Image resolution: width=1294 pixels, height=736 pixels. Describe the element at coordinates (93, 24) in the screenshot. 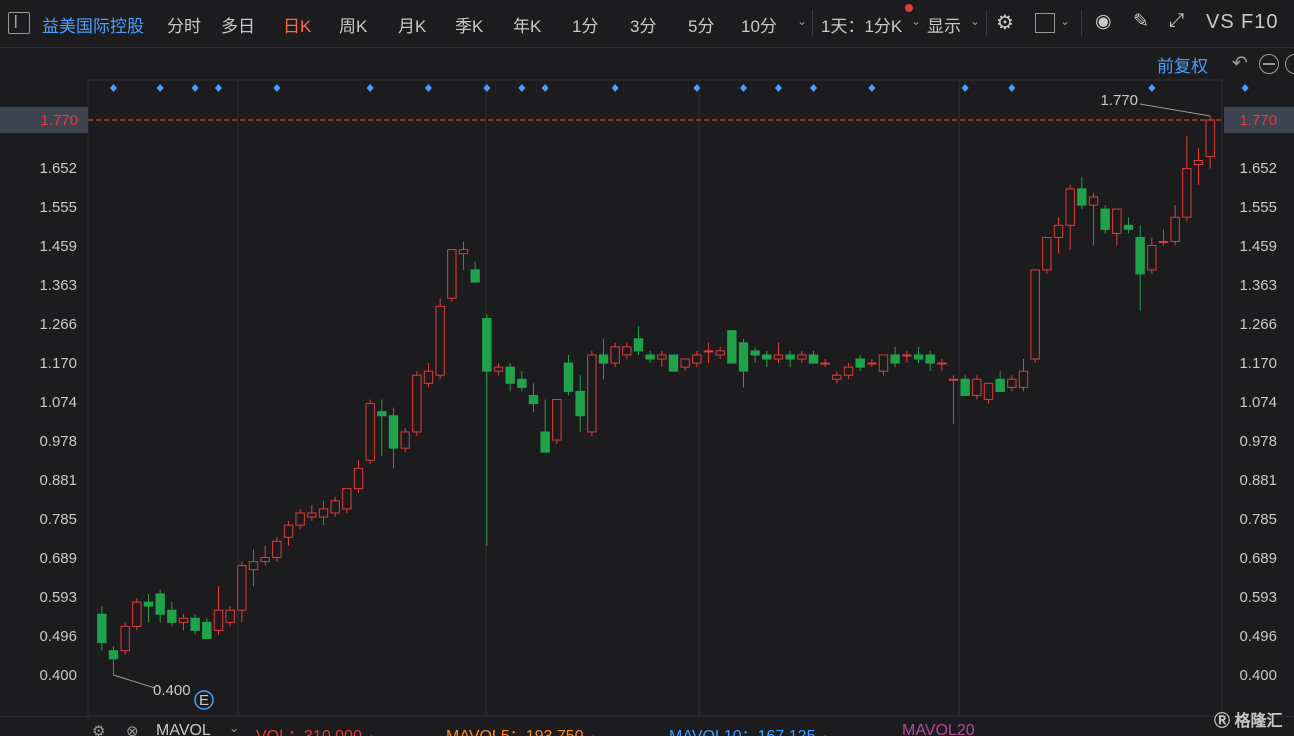

I see `stock-name: 益美国际控股` at that location.